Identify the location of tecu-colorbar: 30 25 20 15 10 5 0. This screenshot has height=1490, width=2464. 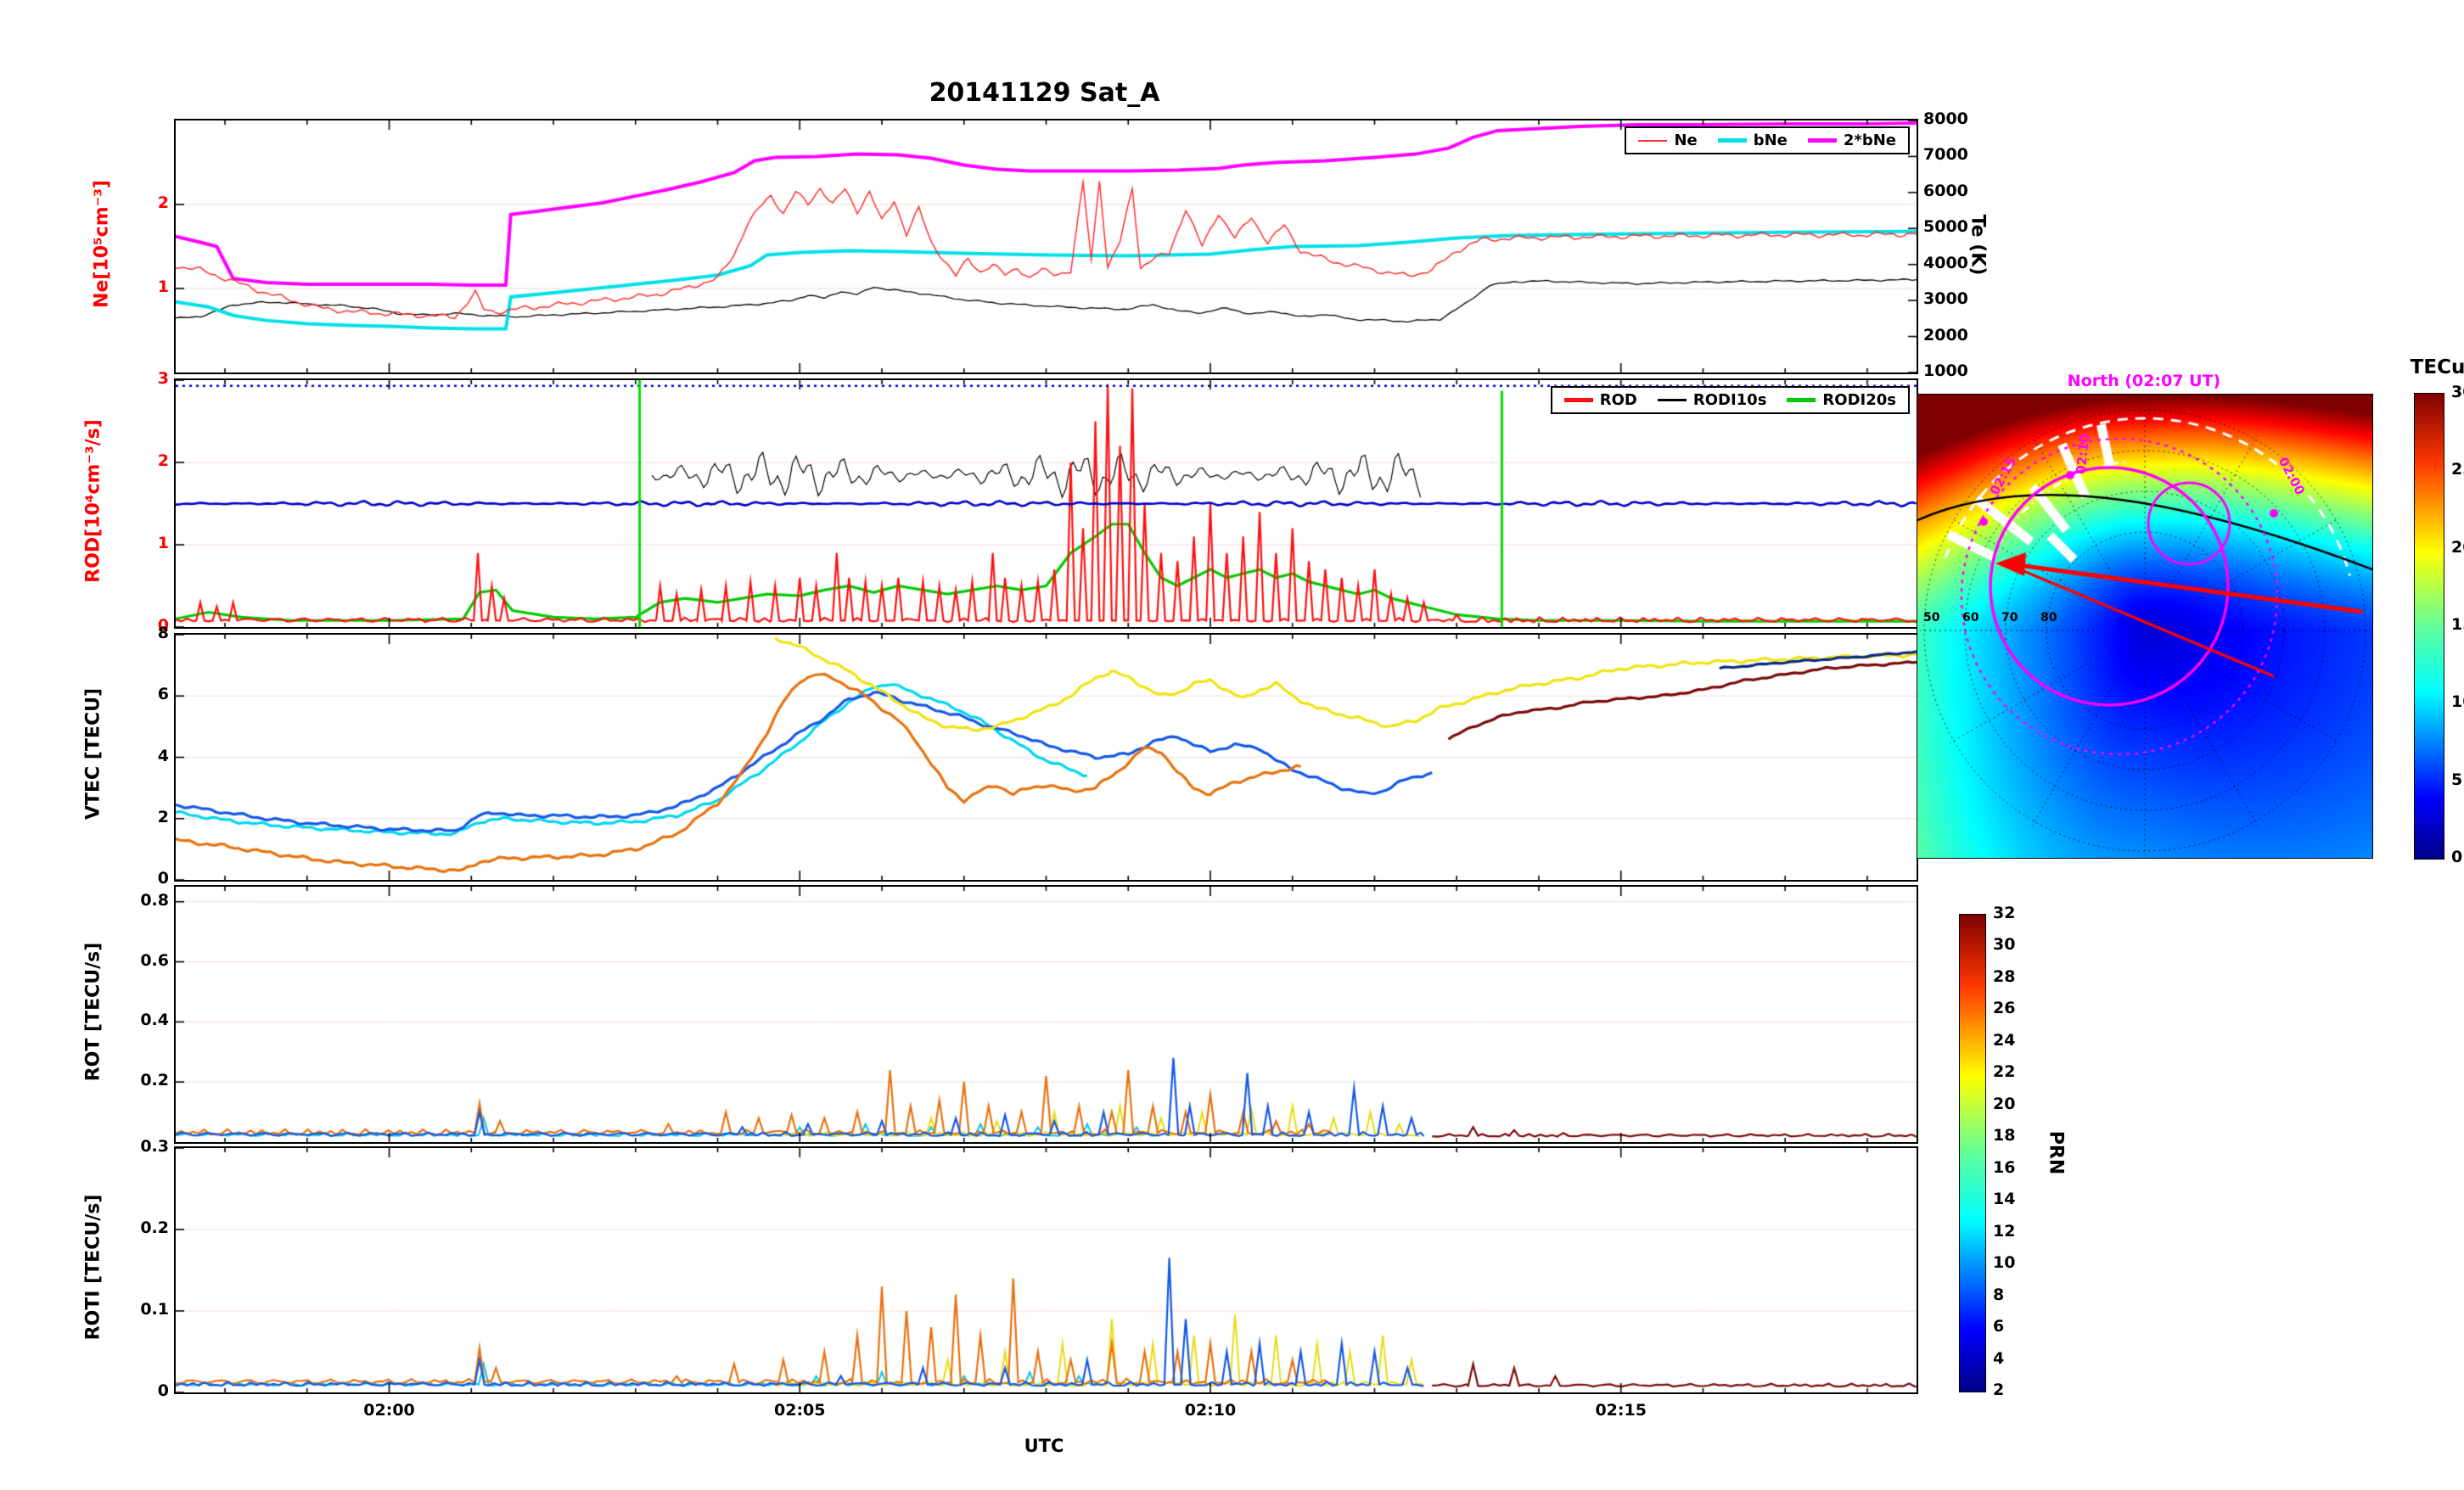
(2439, 624).